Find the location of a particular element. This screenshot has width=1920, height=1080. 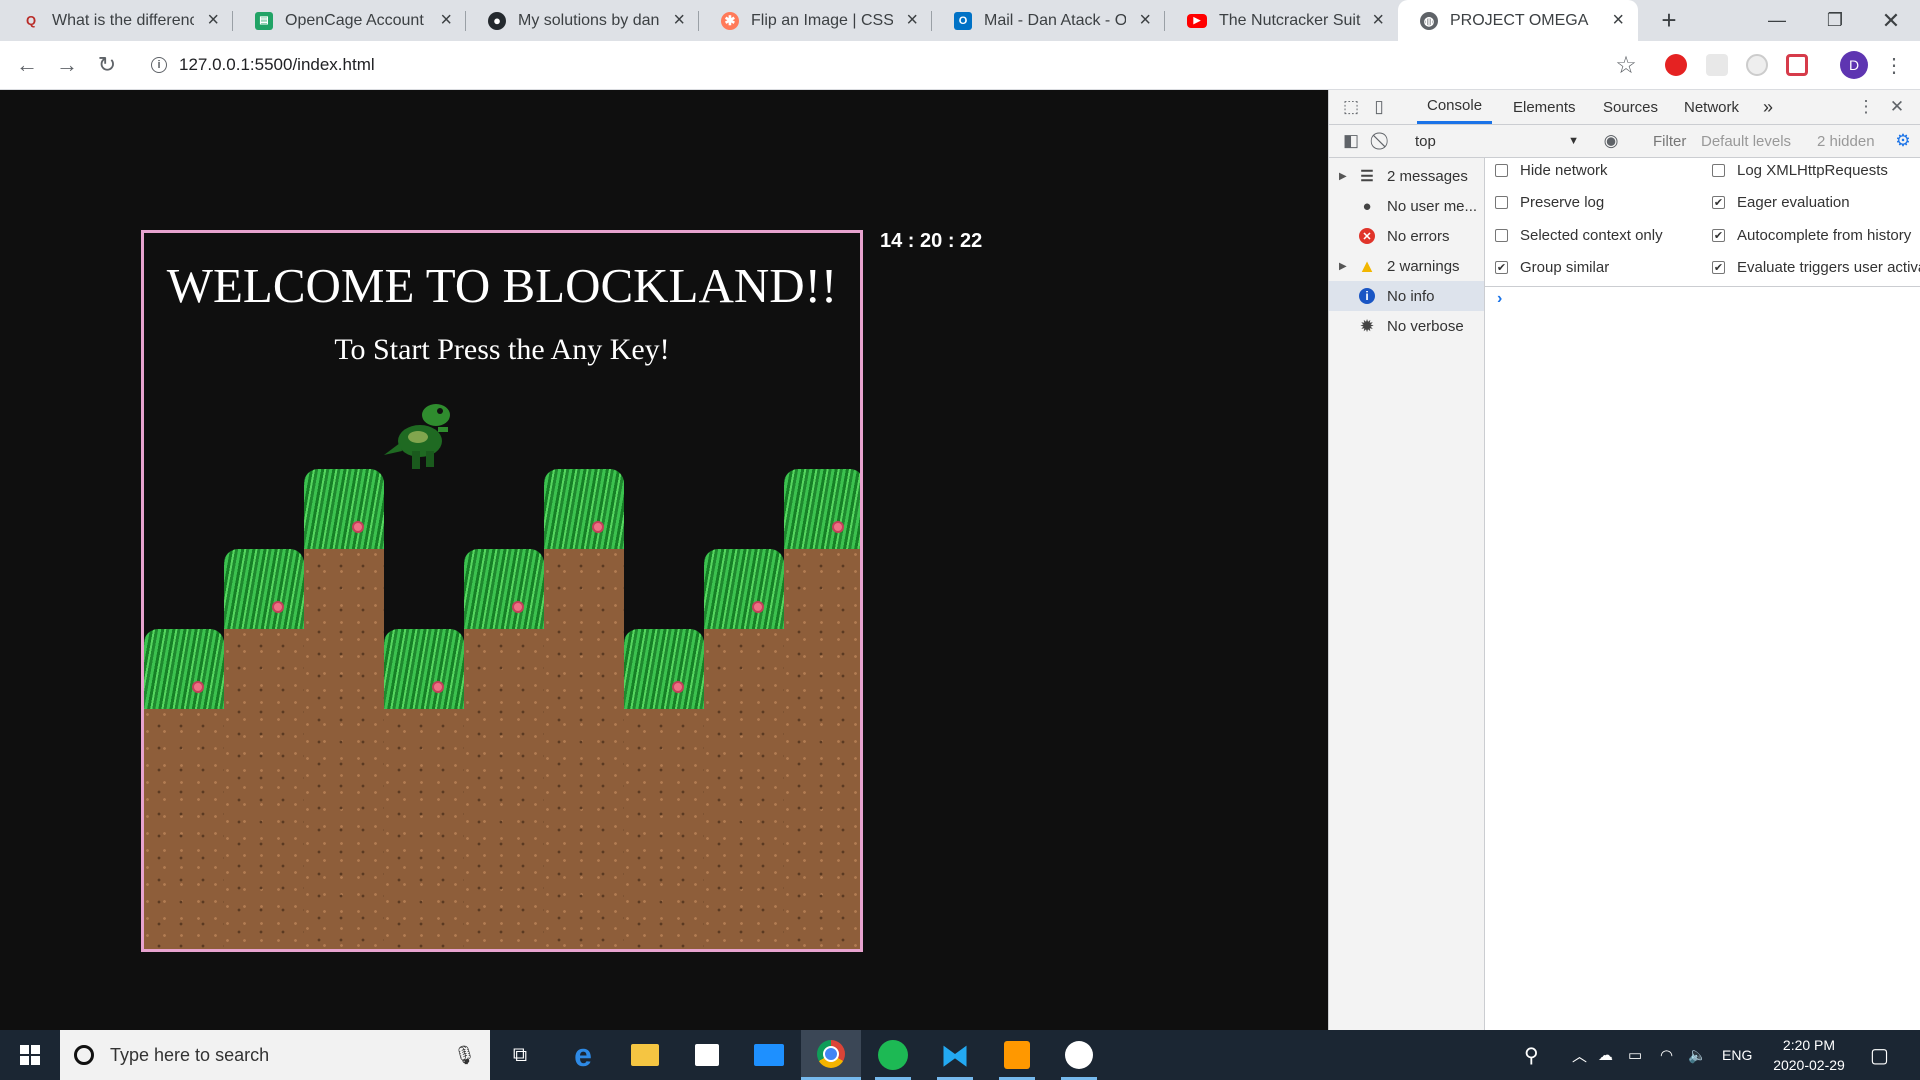

menu-kebab-icon: ⋮ is located at coordinates (1894, 65).